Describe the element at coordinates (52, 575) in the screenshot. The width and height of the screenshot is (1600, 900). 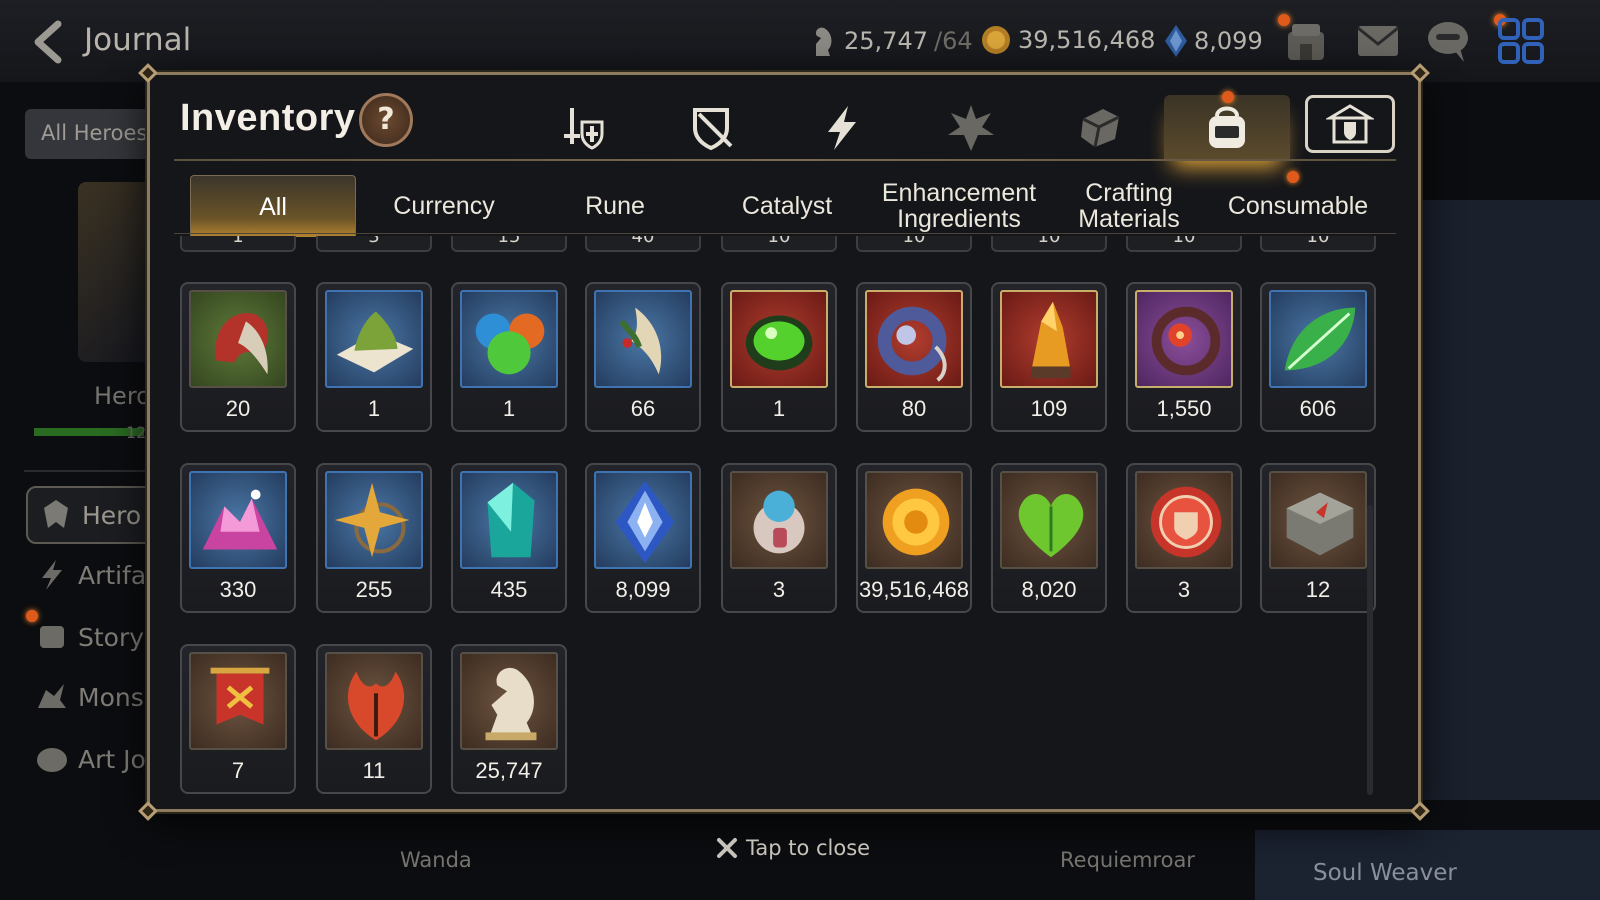
I see `lightning-icon` at that location.